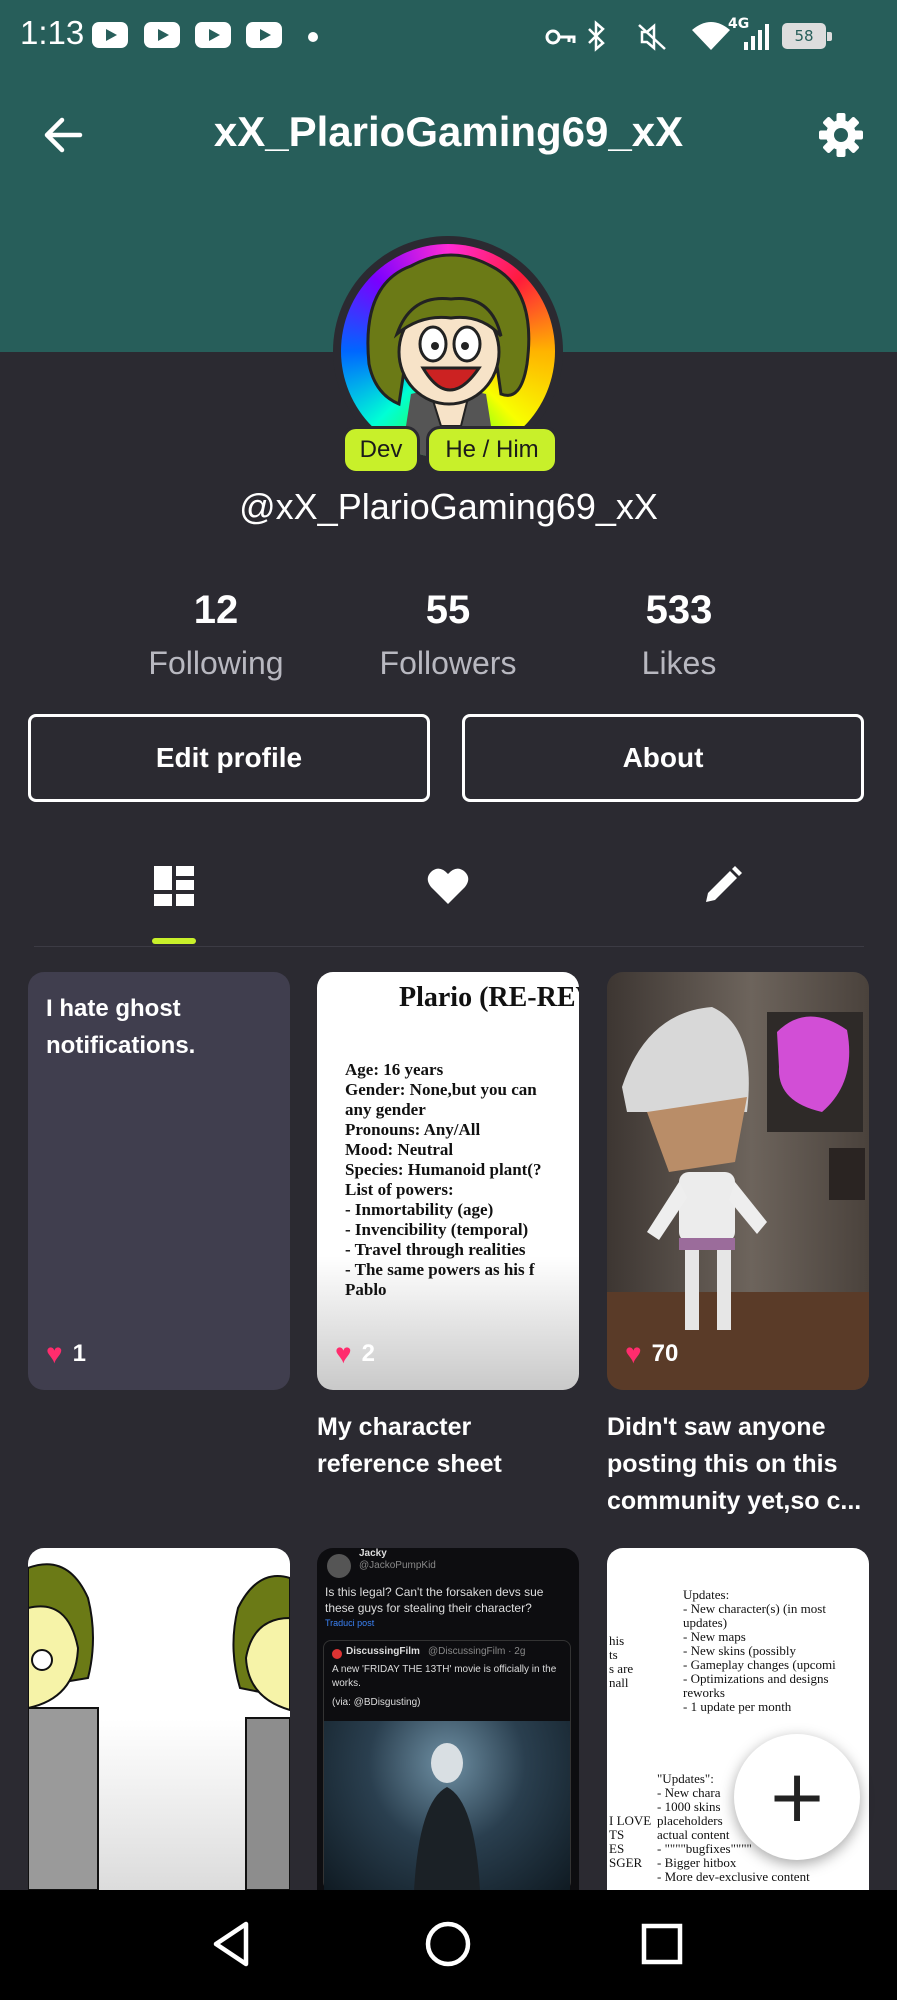 The image size is (897, 2000). Describe the element at coordinates (366, 1289) in the screenshot. I see `ref-line: Pablo` at that location.